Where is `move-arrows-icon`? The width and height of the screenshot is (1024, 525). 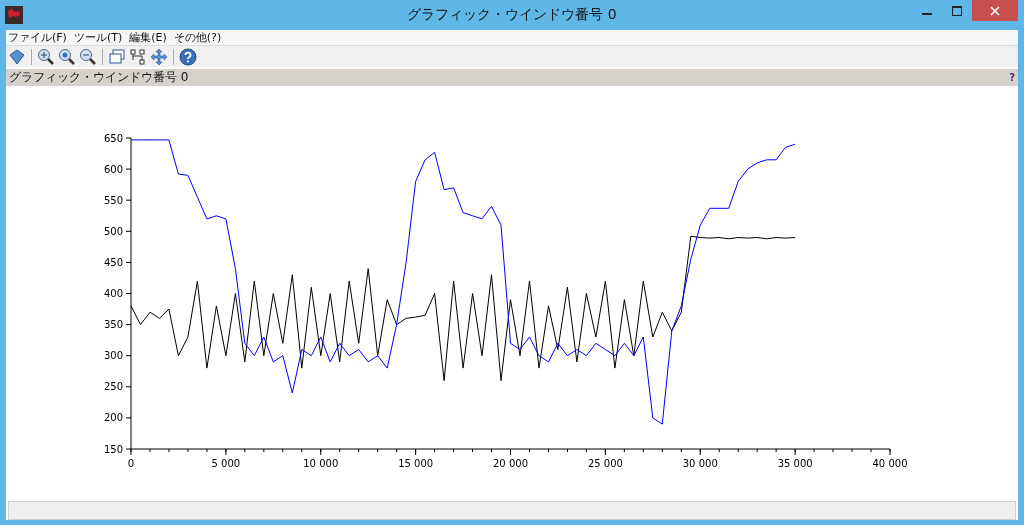 move-arrows-icon is located at coordinates (159, 56).